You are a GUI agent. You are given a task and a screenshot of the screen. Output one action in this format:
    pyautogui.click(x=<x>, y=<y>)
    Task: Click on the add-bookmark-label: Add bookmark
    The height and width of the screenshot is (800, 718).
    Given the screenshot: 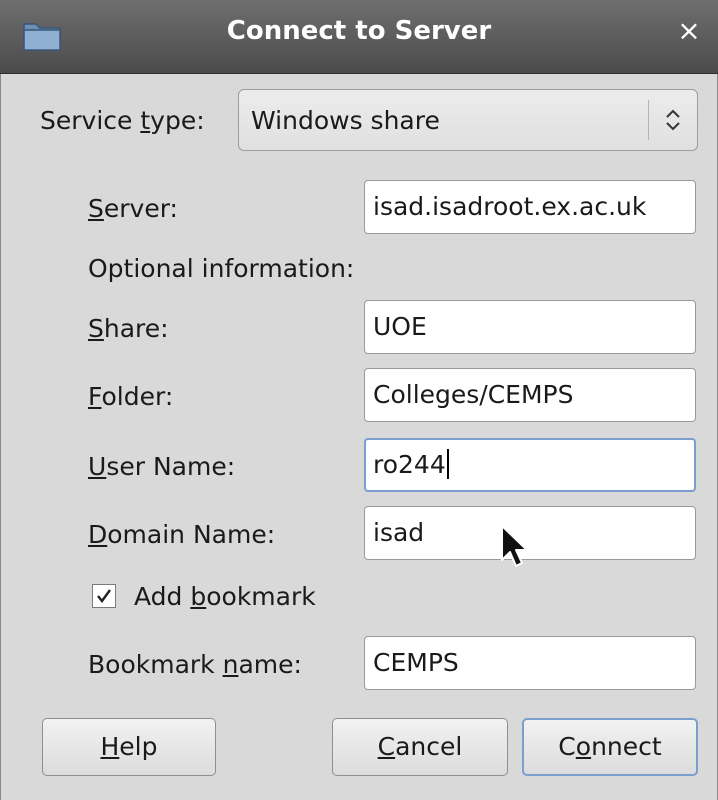 What is the action you would take?
    pyautogui.click(x=225, y=596)
    